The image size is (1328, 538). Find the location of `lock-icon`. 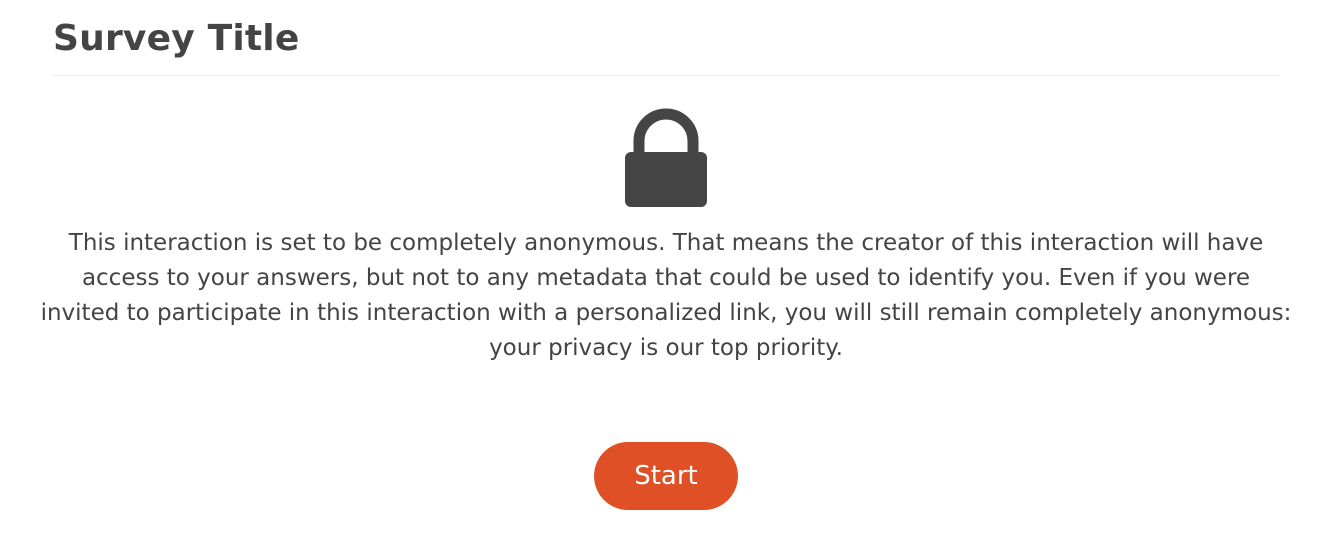

lock-icon is located at coordinates (666, 157).